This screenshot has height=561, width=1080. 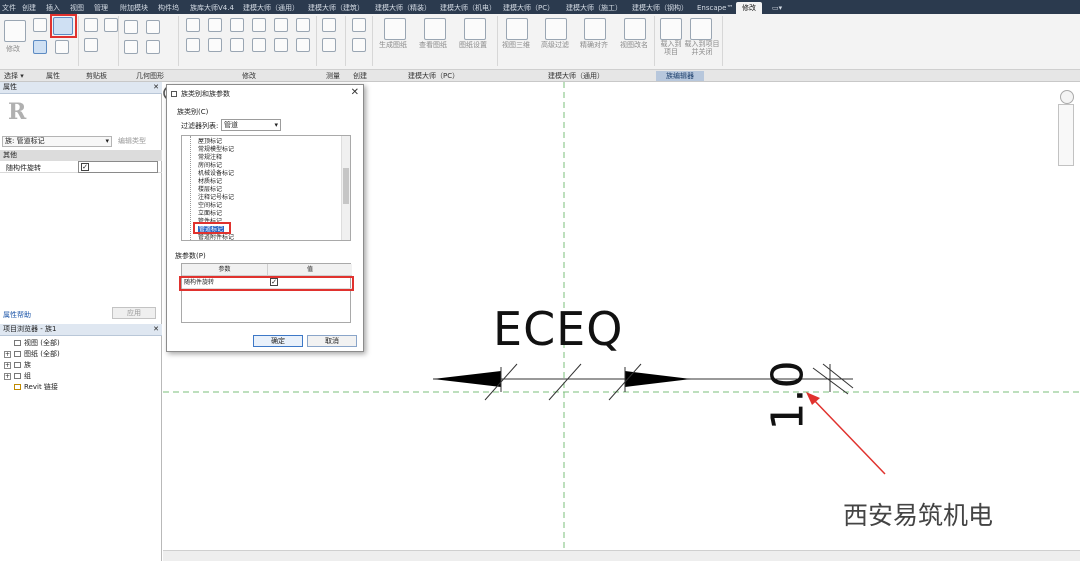 What do you see at coordinates (210, 165) in the screenshot?
I see `category-item: 房间标记` at bounding box center [210, 165].